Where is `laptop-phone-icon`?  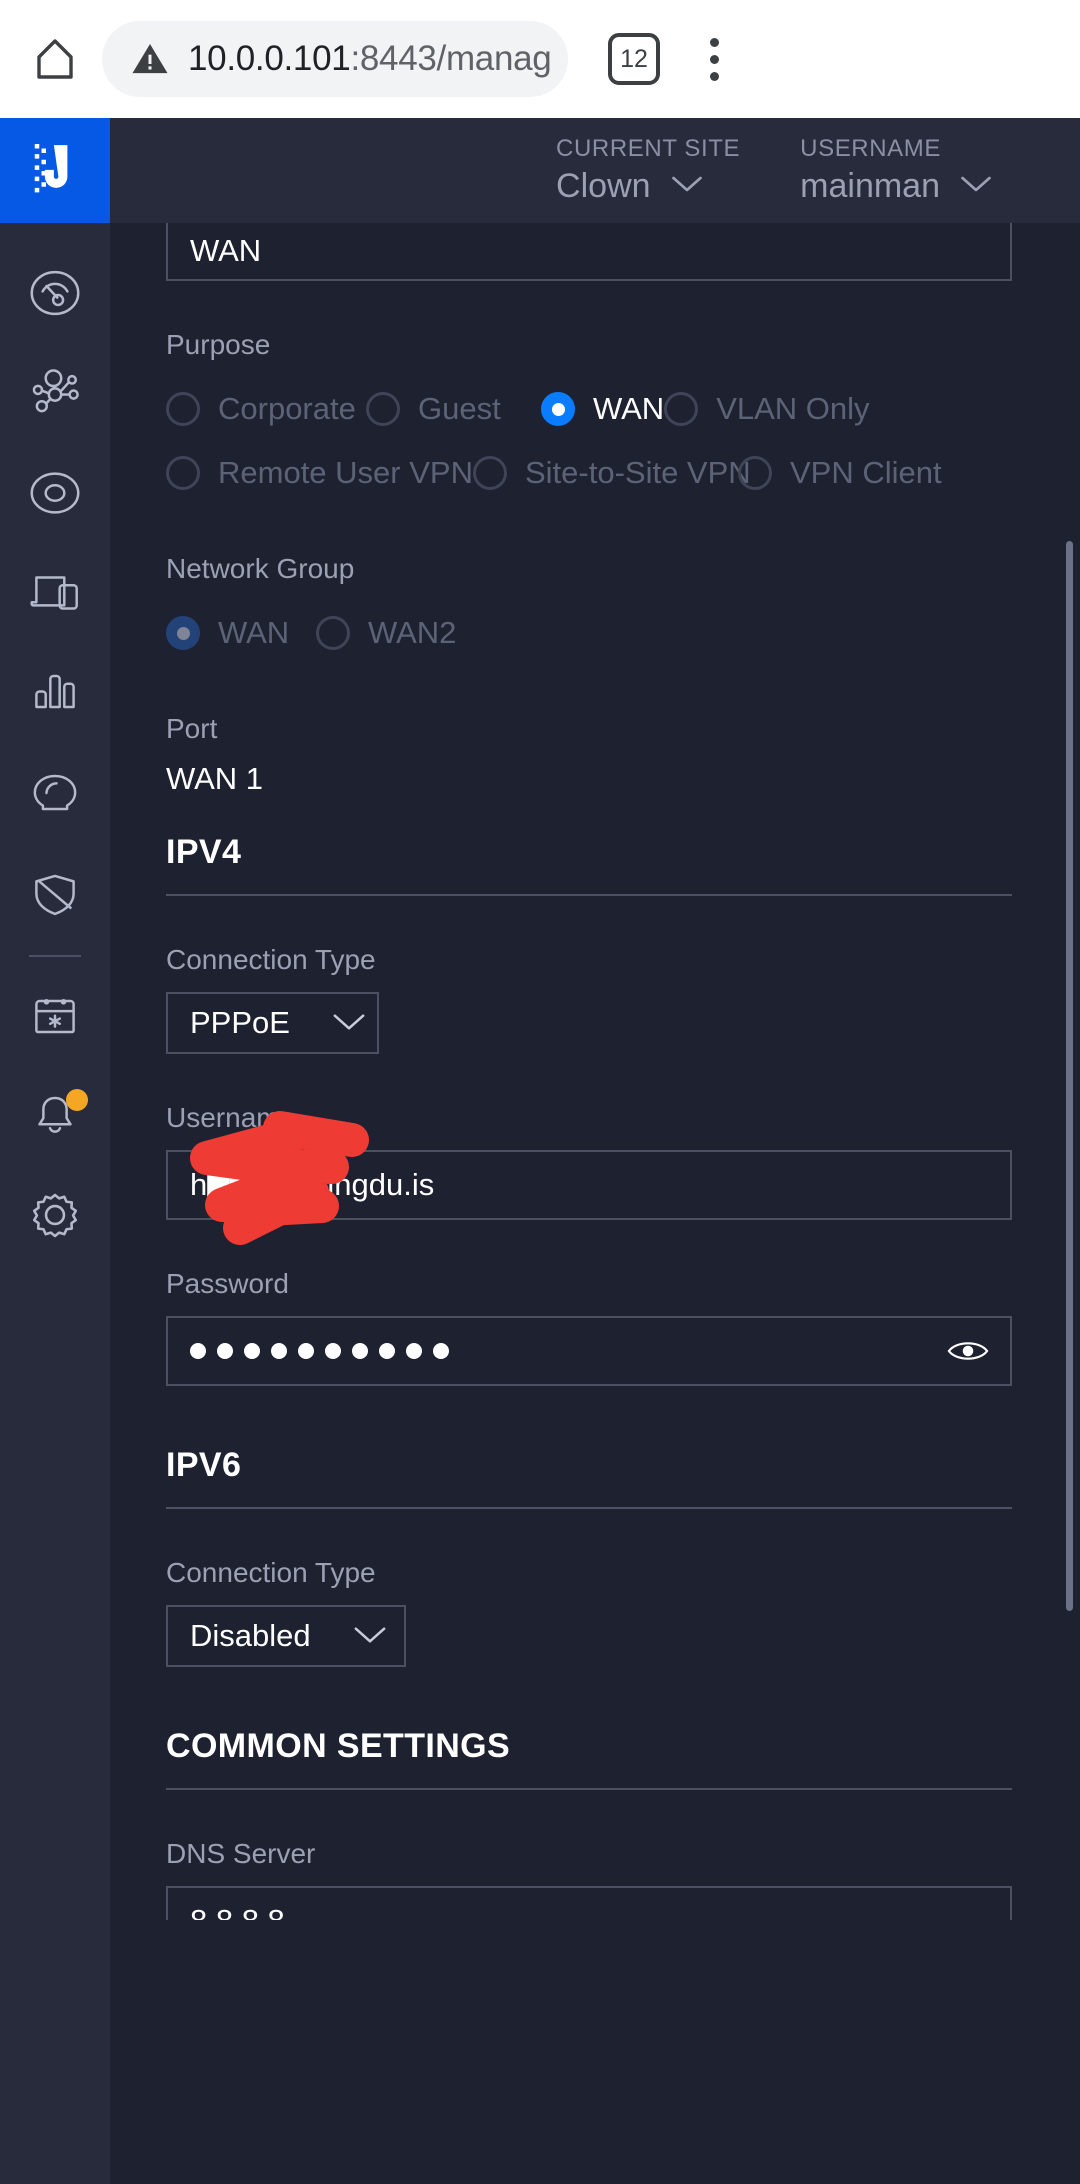
laptop-phone-icon is located at coordinates (55, 595).